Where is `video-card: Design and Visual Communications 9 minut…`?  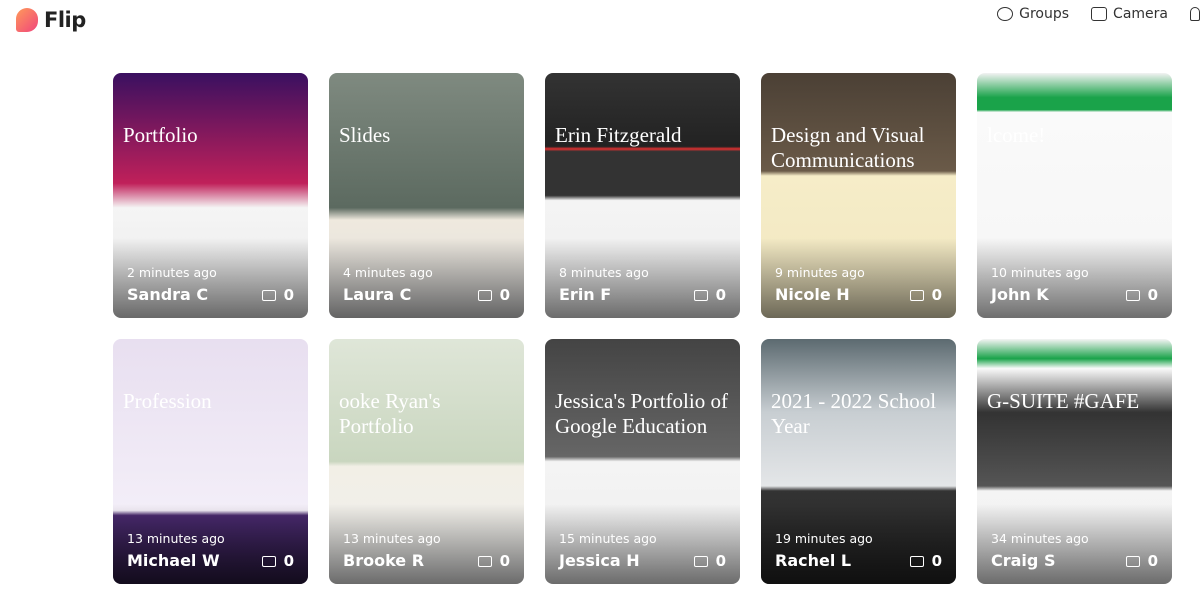 video-card: Design and Visual Communications 9 minut… is located at coordinates (858, 195).